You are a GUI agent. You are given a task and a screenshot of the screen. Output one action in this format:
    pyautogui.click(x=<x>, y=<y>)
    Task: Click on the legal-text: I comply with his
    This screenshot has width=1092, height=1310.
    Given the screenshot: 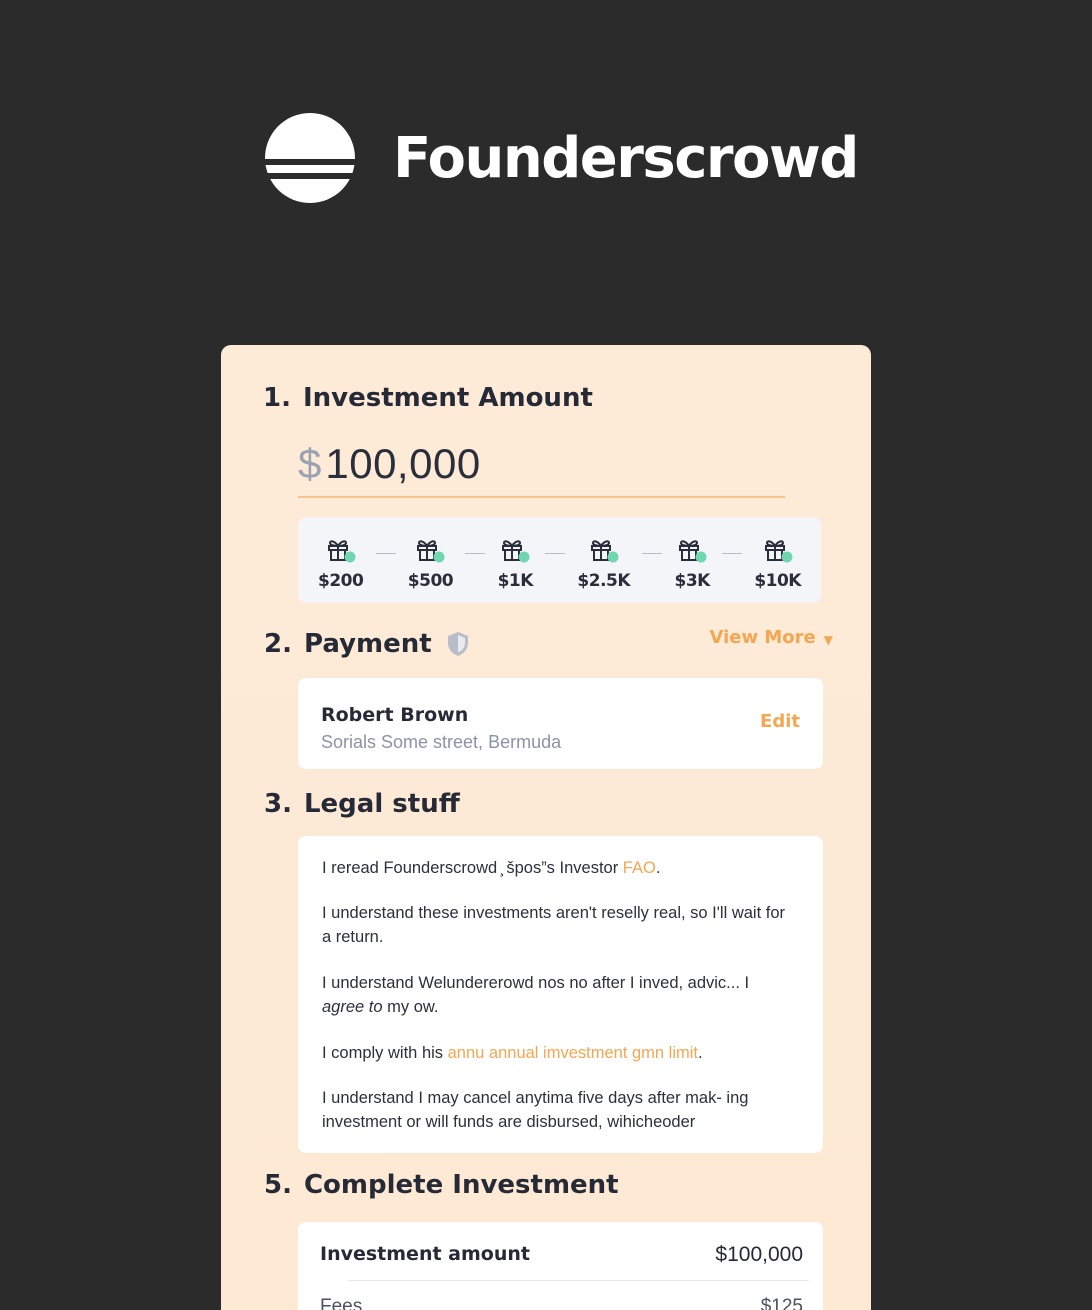 What is the action you would take?
    pyautogui.click(x=385, y=1053)
    